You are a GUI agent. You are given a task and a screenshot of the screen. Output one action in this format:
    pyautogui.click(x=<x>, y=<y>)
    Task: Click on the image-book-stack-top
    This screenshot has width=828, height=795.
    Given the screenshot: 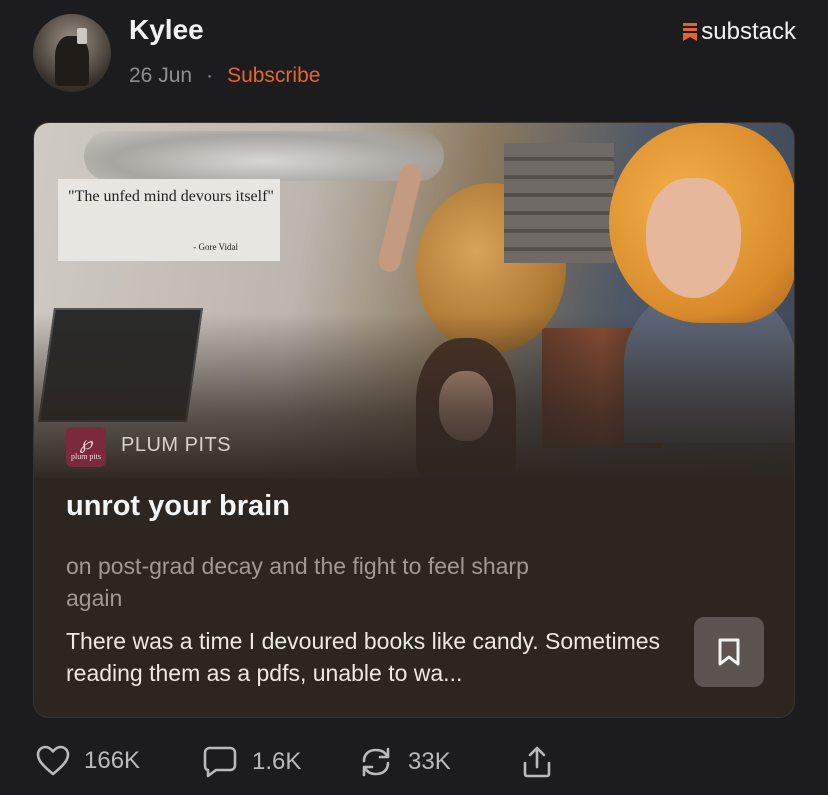 What is the action you would take?
    pyautogui.click(x=559, y=203)
    